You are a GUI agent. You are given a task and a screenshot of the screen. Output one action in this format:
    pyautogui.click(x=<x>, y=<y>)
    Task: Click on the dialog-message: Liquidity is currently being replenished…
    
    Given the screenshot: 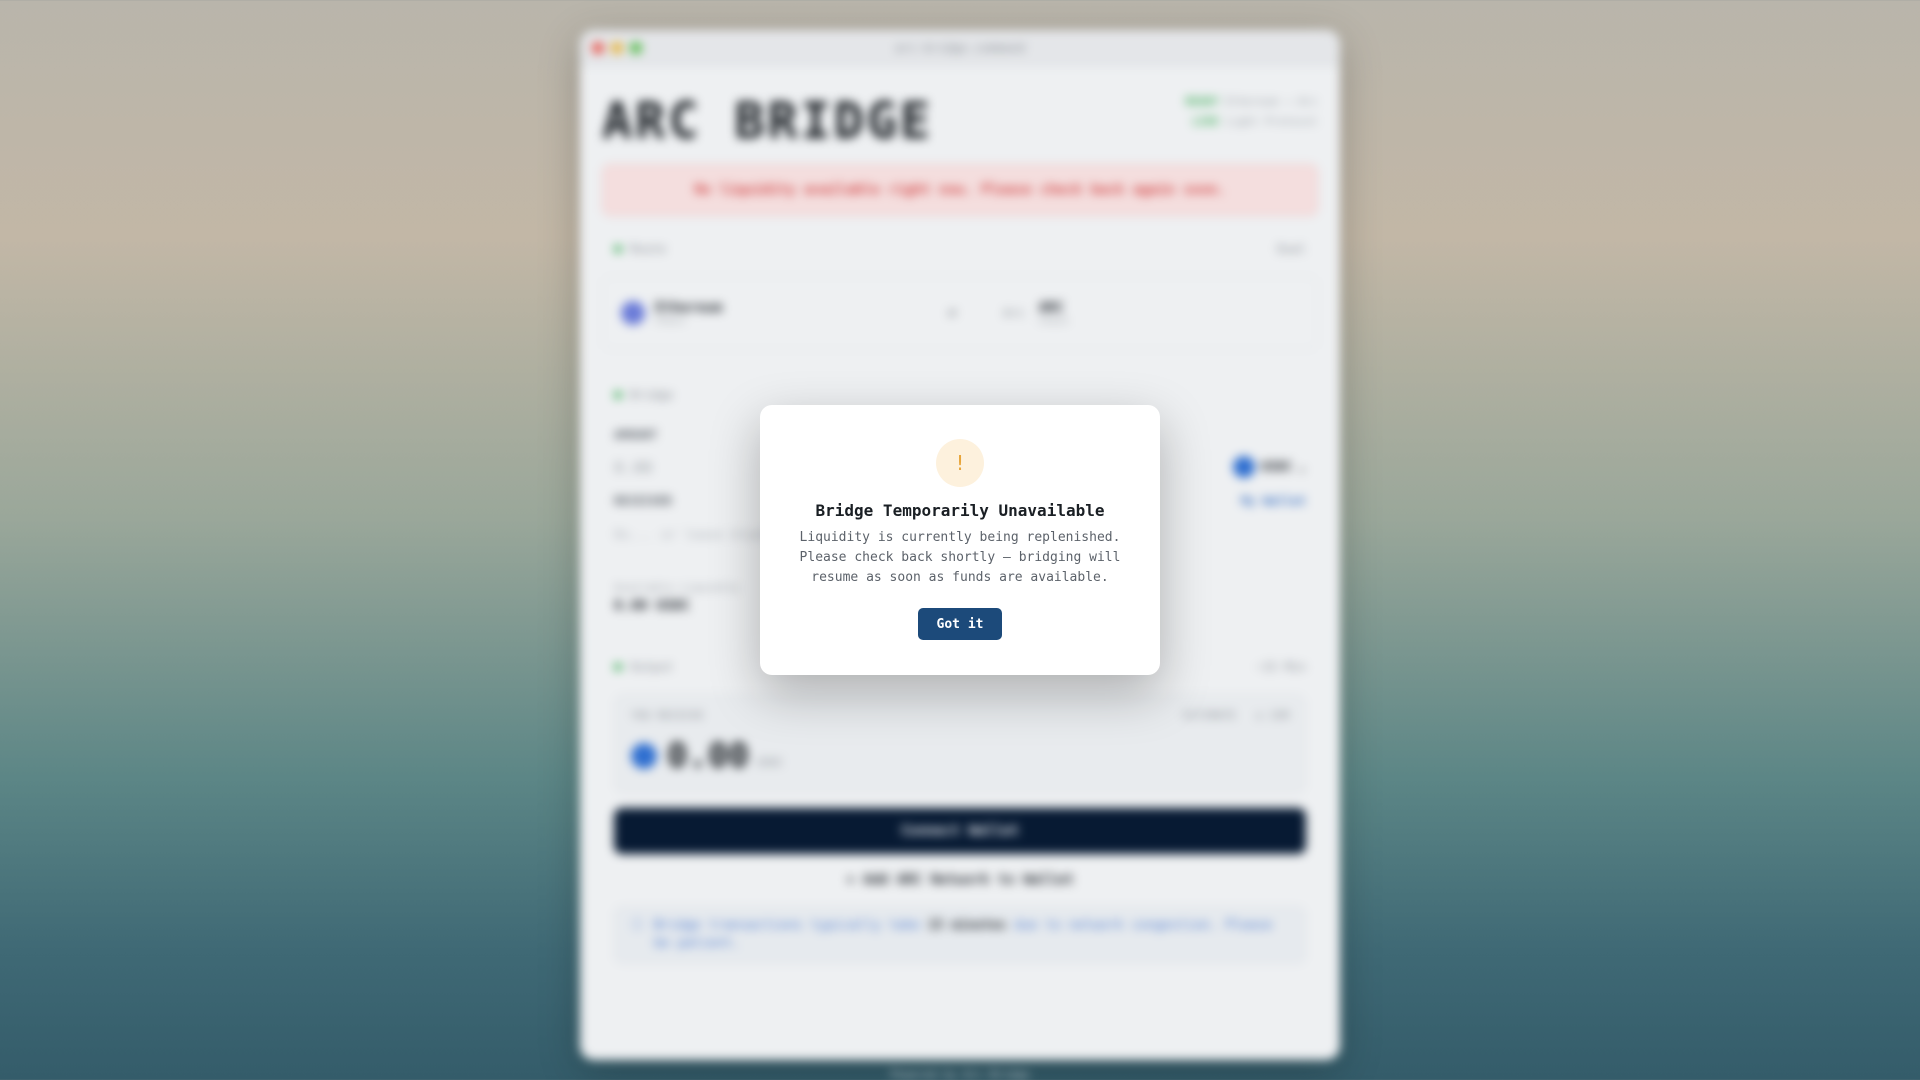 What is the action you would take?
    pyautogui.click(x=960, y=557)
    